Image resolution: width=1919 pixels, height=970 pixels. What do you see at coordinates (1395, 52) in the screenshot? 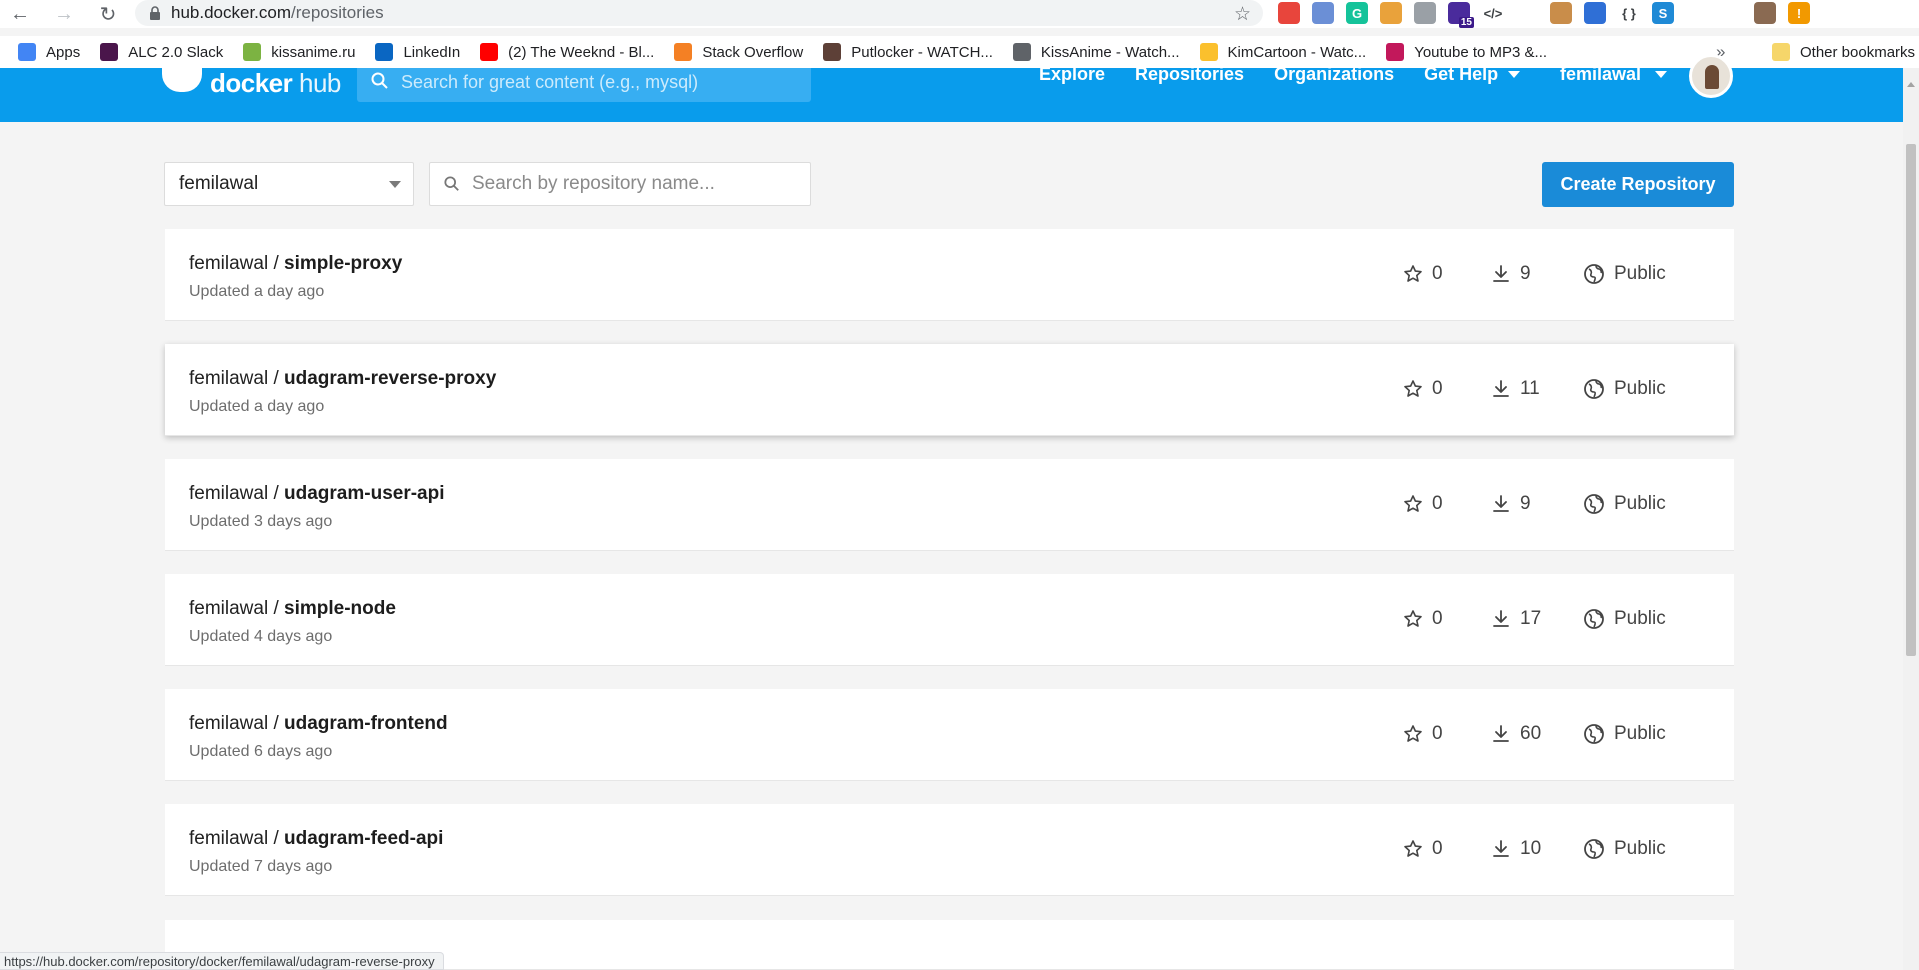
I see `ytmp3-icon` at bounding box center [1395, 52].